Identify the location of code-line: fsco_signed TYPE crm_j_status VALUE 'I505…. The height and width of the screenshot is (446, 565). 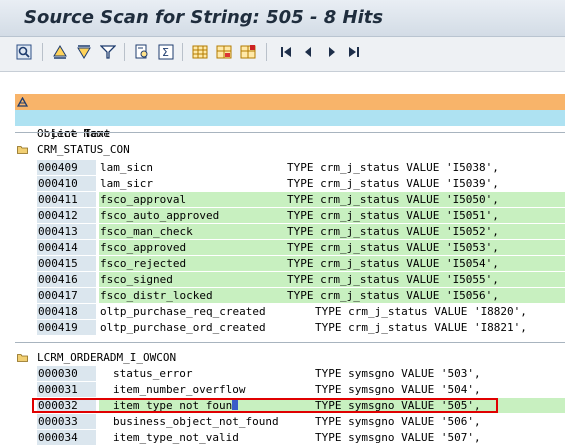
(332, 279).